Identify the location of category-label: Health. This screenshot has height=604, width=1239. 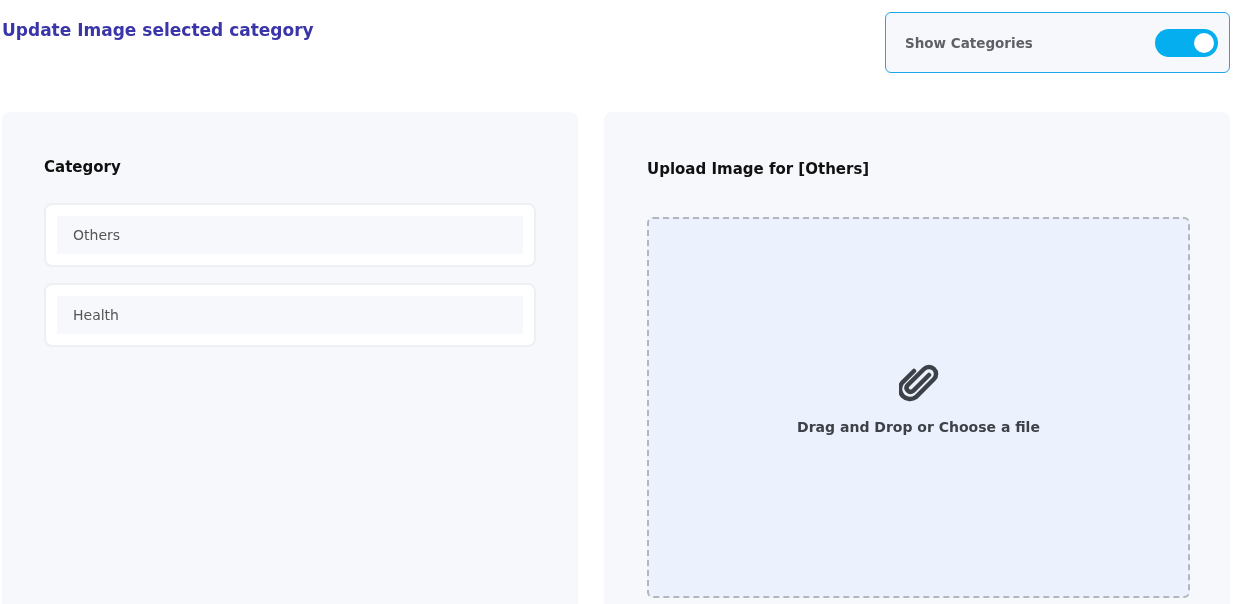
(290, 315).